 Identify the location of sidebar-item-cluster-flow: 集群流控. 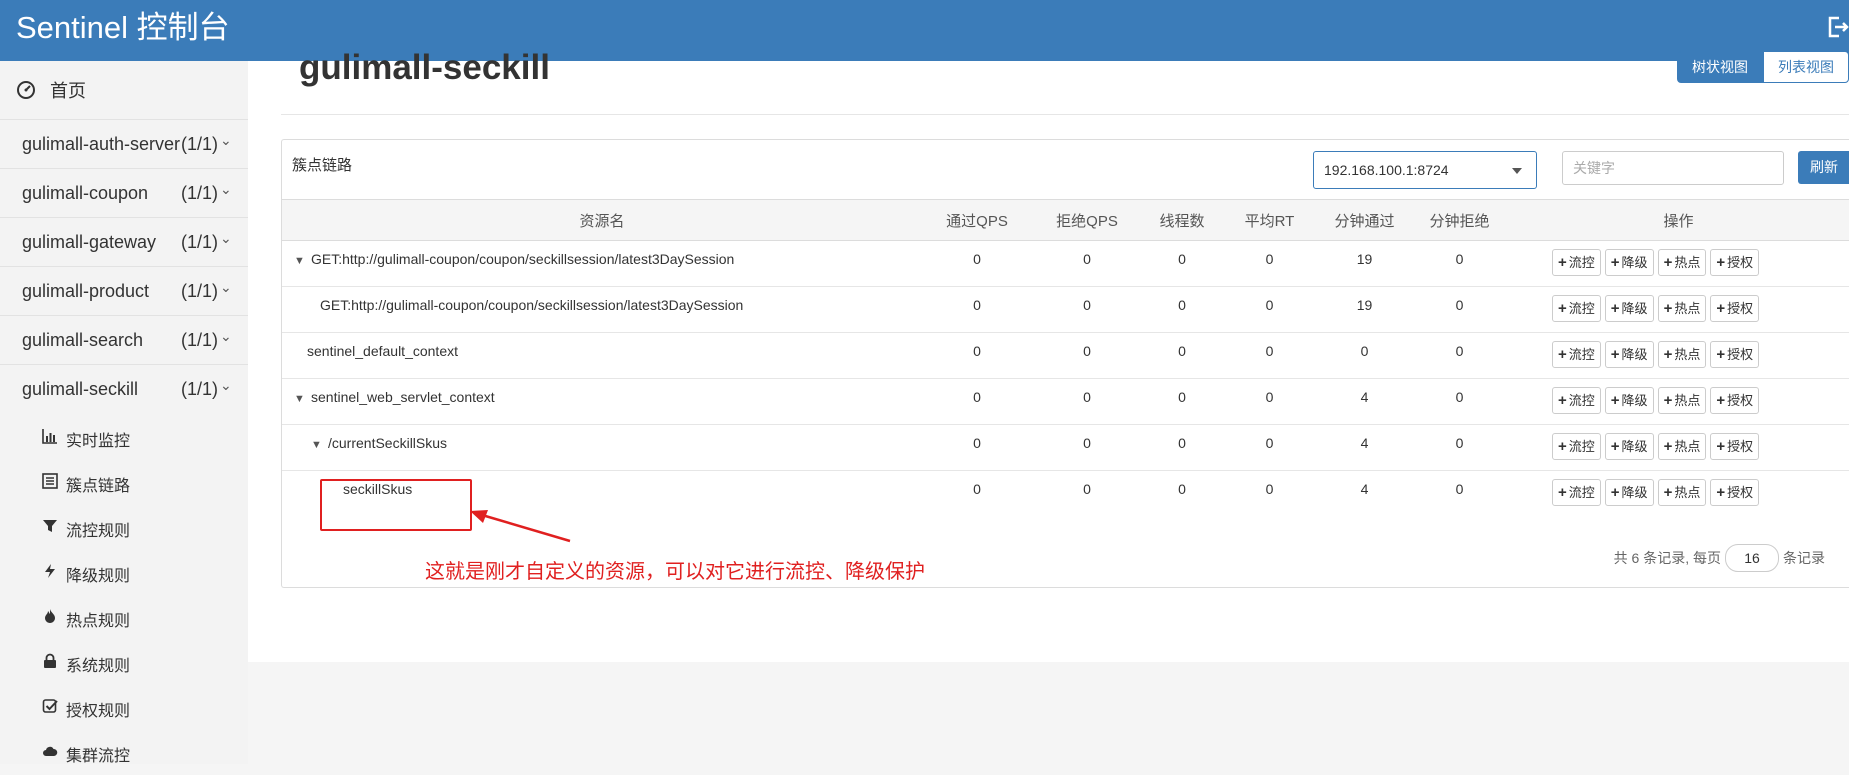
(124, 752).